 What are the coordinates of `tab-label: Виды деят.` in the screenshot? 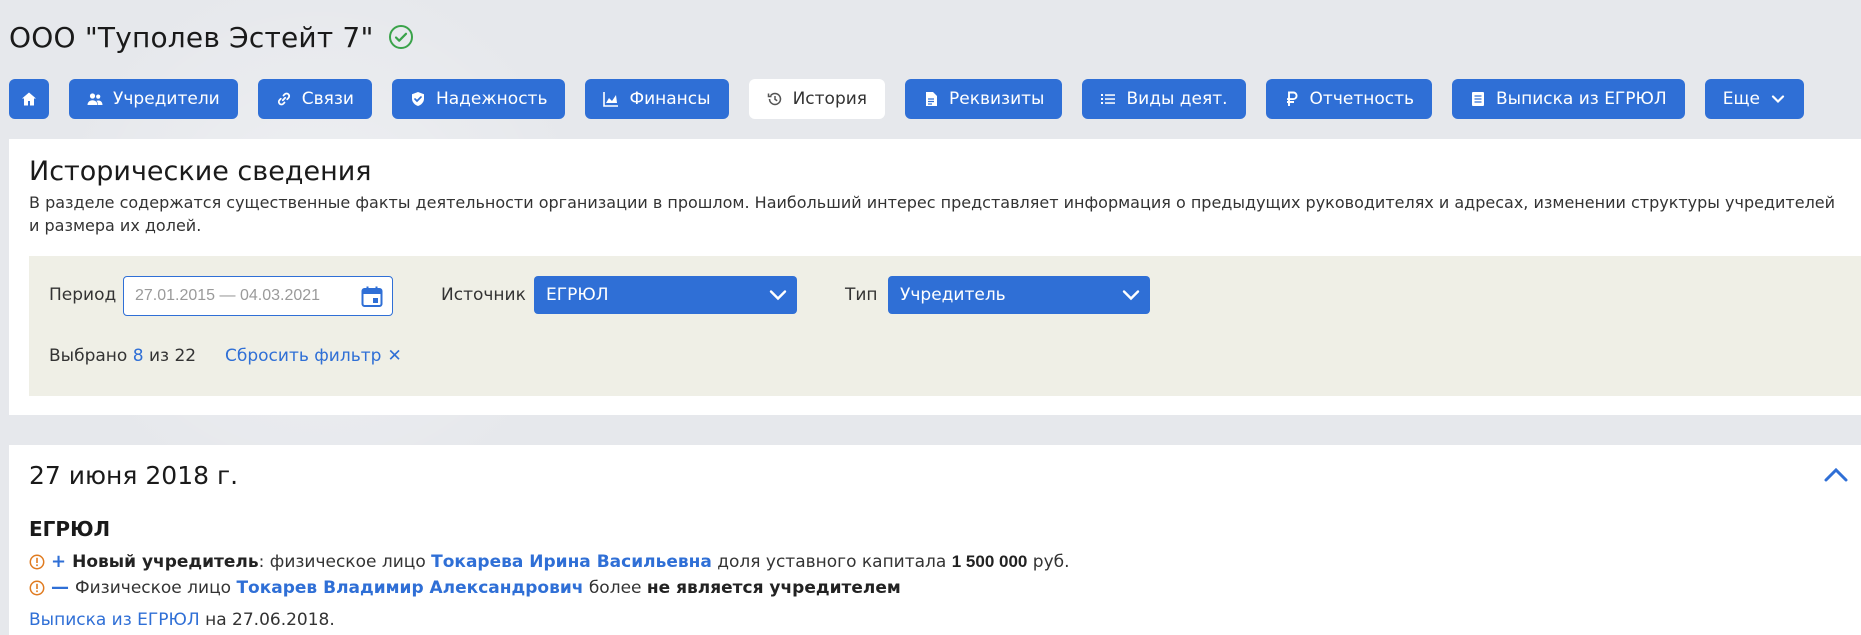 It's located at (1177, 99).